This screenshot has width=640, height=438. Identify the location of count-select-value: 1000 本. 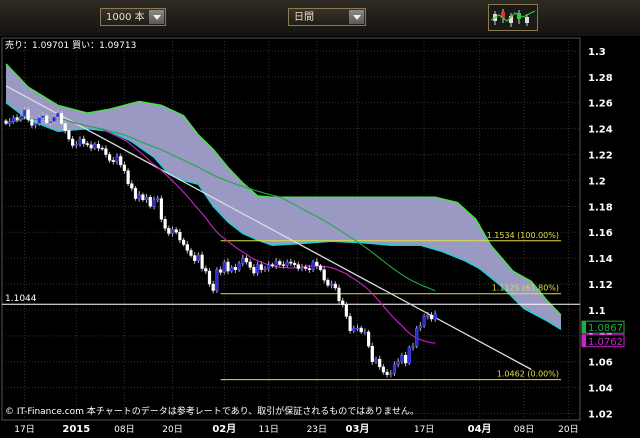
(125, 17).